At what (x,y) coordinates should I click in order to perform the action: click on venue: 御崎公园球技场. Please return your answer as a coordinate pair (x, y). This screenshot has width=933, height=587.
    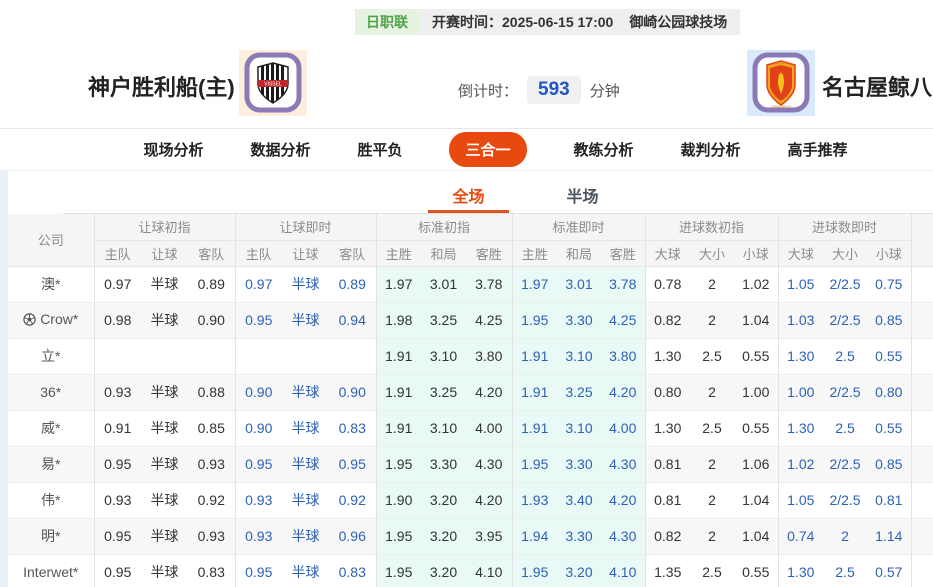
    Looking at the image, I should click on (678, 22).